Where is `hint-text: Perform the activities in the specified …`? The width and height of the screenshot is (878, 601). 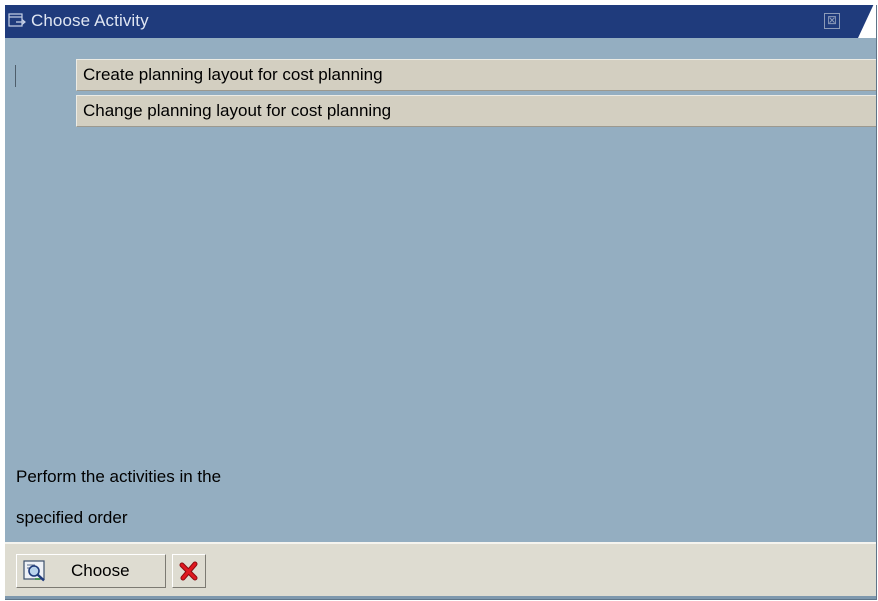 hint-text: Perform the activities in the specified … is located at coordinates (181, 497).